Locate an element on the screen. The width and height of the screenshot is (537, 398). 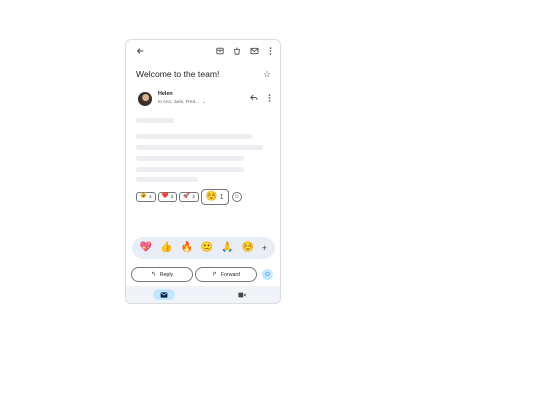
reaction-count: 2 is located at coordinates (193, 197).